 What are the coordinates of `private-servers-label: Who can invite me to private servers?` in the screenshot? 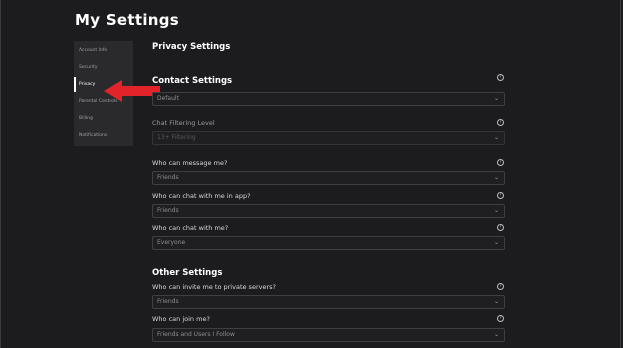 It's located at (214, 287).